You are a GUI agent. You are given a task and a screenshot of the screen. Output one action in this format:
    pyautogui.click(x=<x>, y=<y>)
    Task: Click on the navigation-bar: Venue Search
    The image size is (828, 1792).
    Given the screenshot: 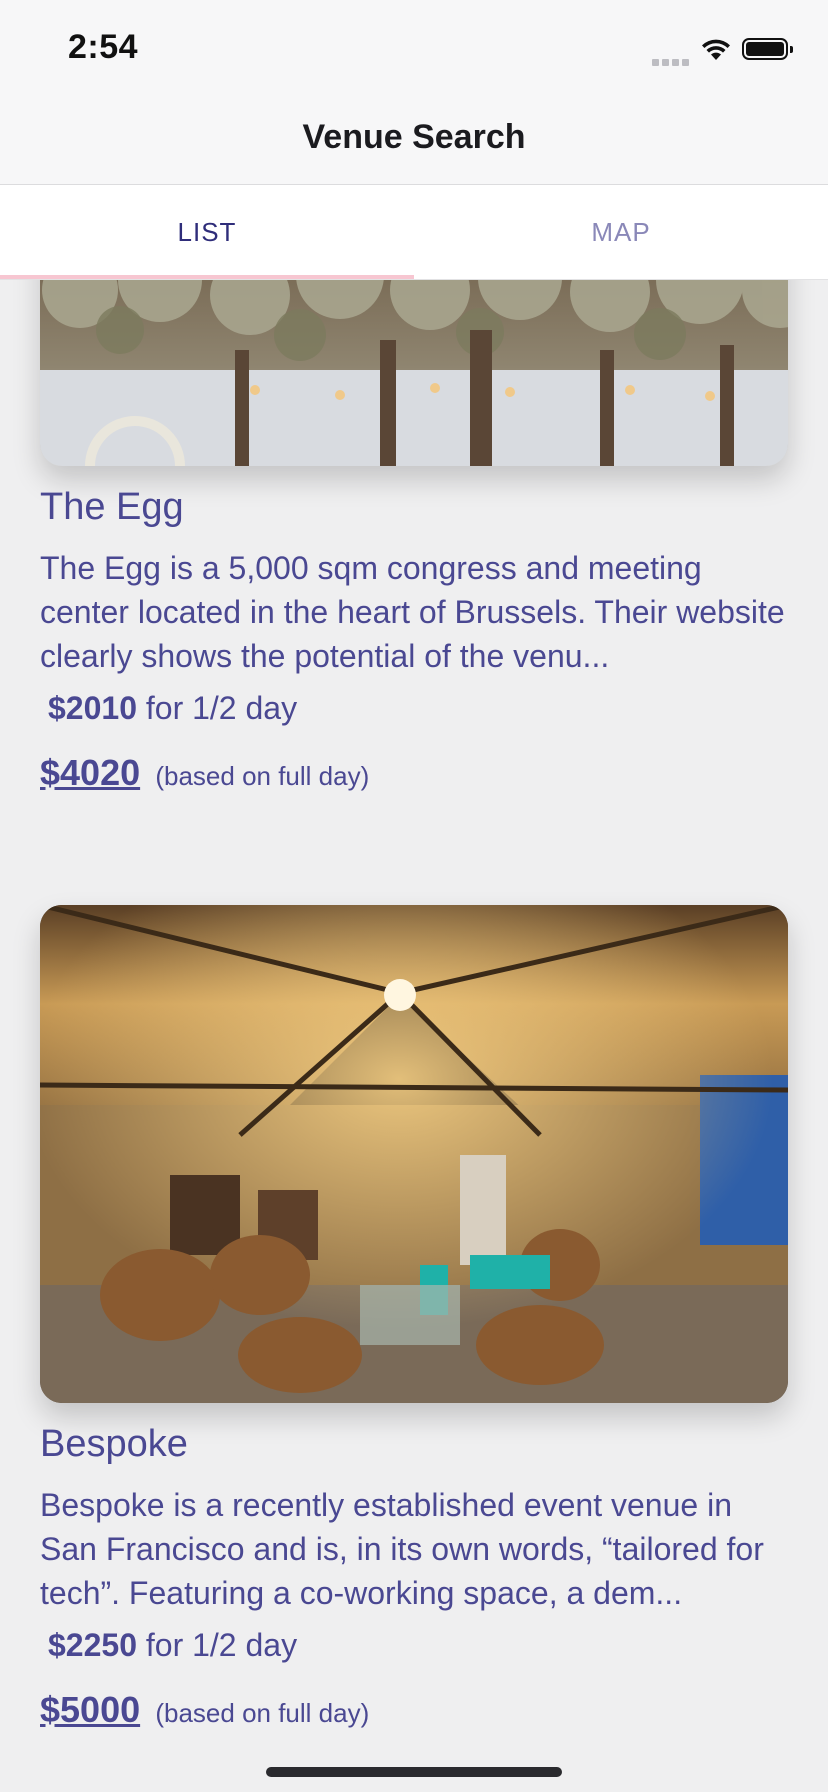 What is the action you would take?
    pyautogui.click(x=414, y=140)
    